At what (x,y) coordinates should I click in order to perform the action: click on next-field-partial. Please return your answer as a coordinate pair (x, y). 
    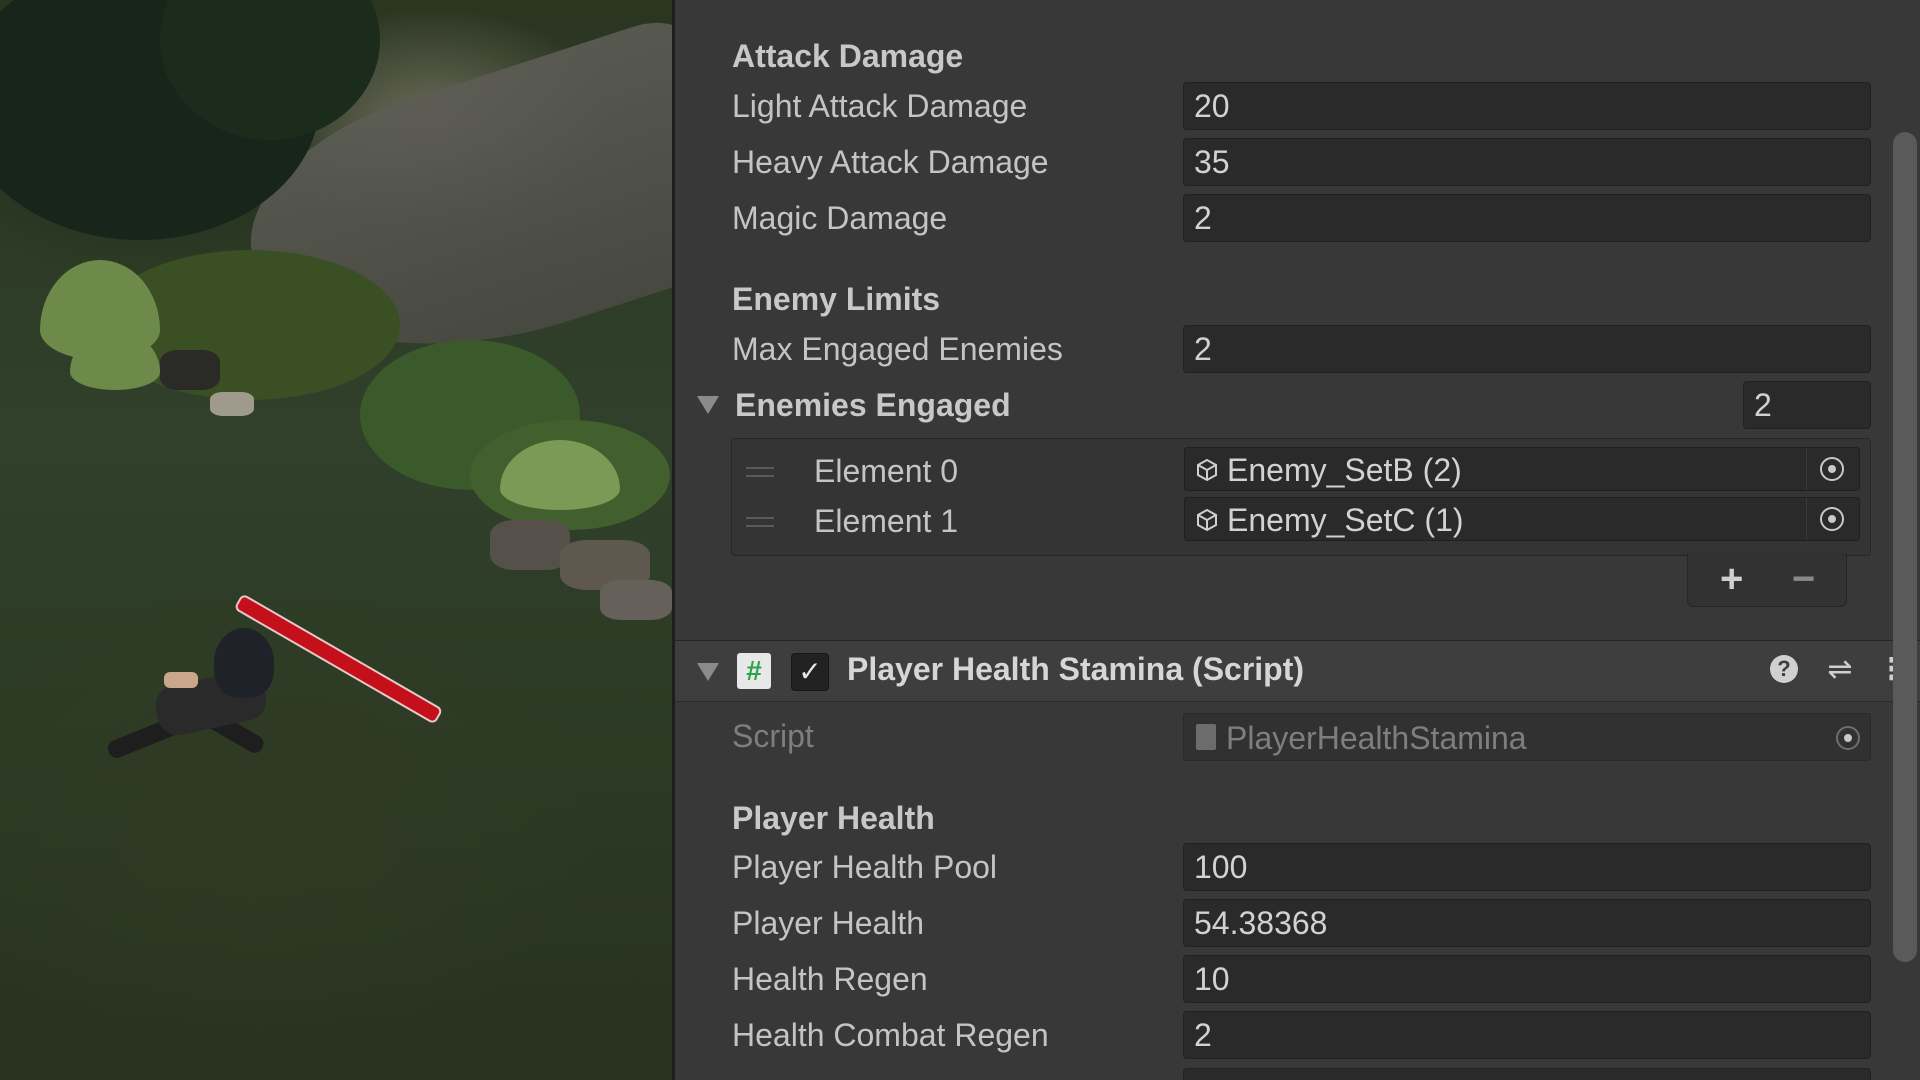
    Looking at the image, I should click on (1527, 1074).